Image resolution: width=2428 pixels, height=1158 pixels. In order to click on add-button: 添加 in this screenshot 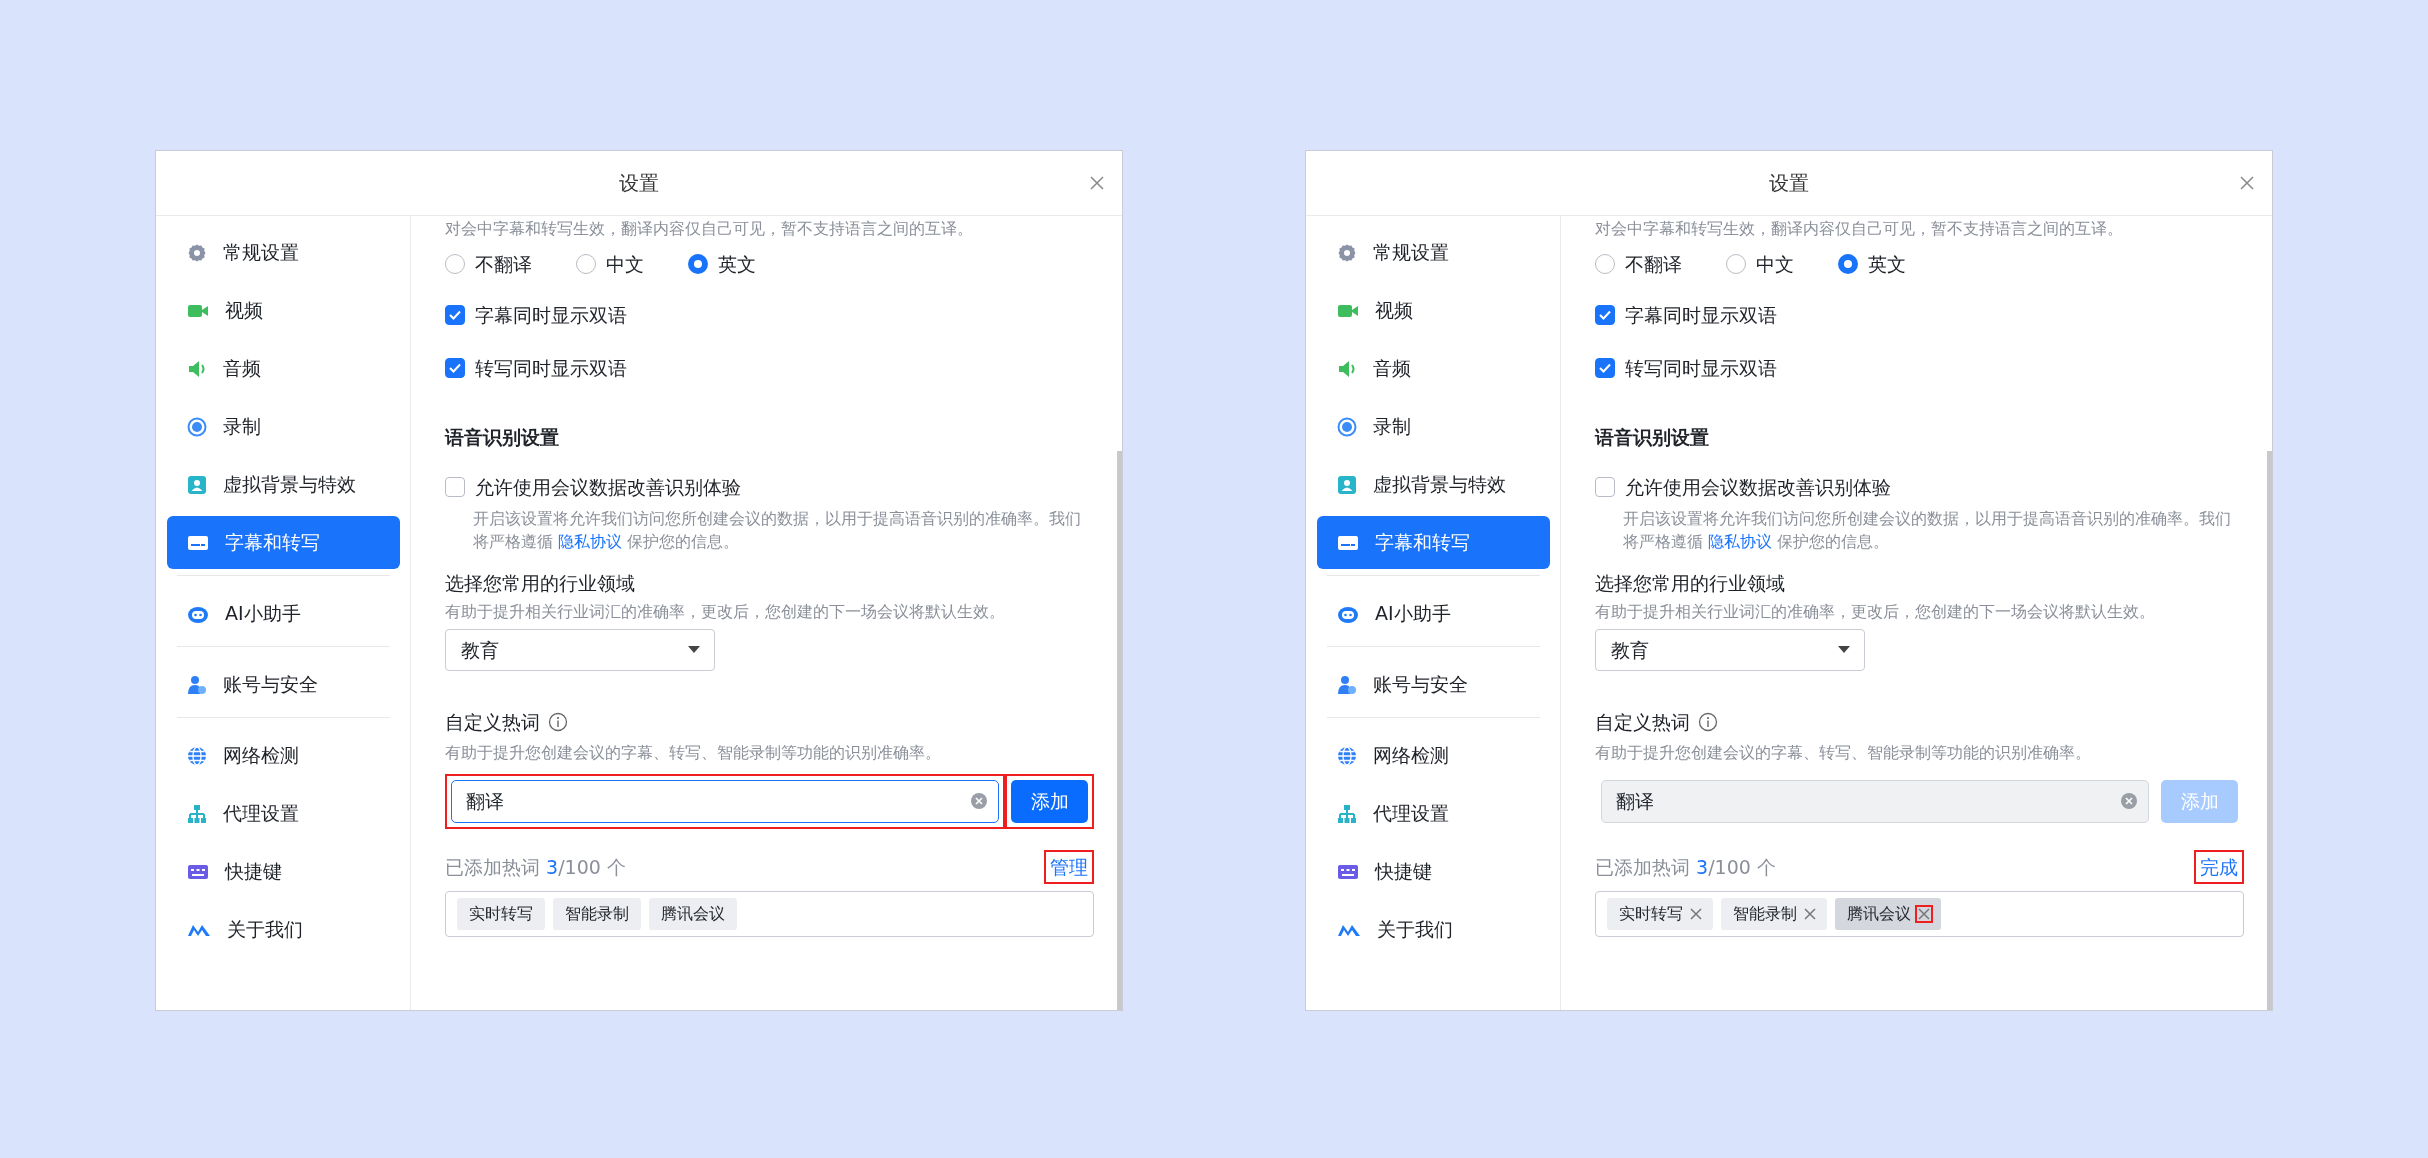, I will do `click(1049, 801)`.